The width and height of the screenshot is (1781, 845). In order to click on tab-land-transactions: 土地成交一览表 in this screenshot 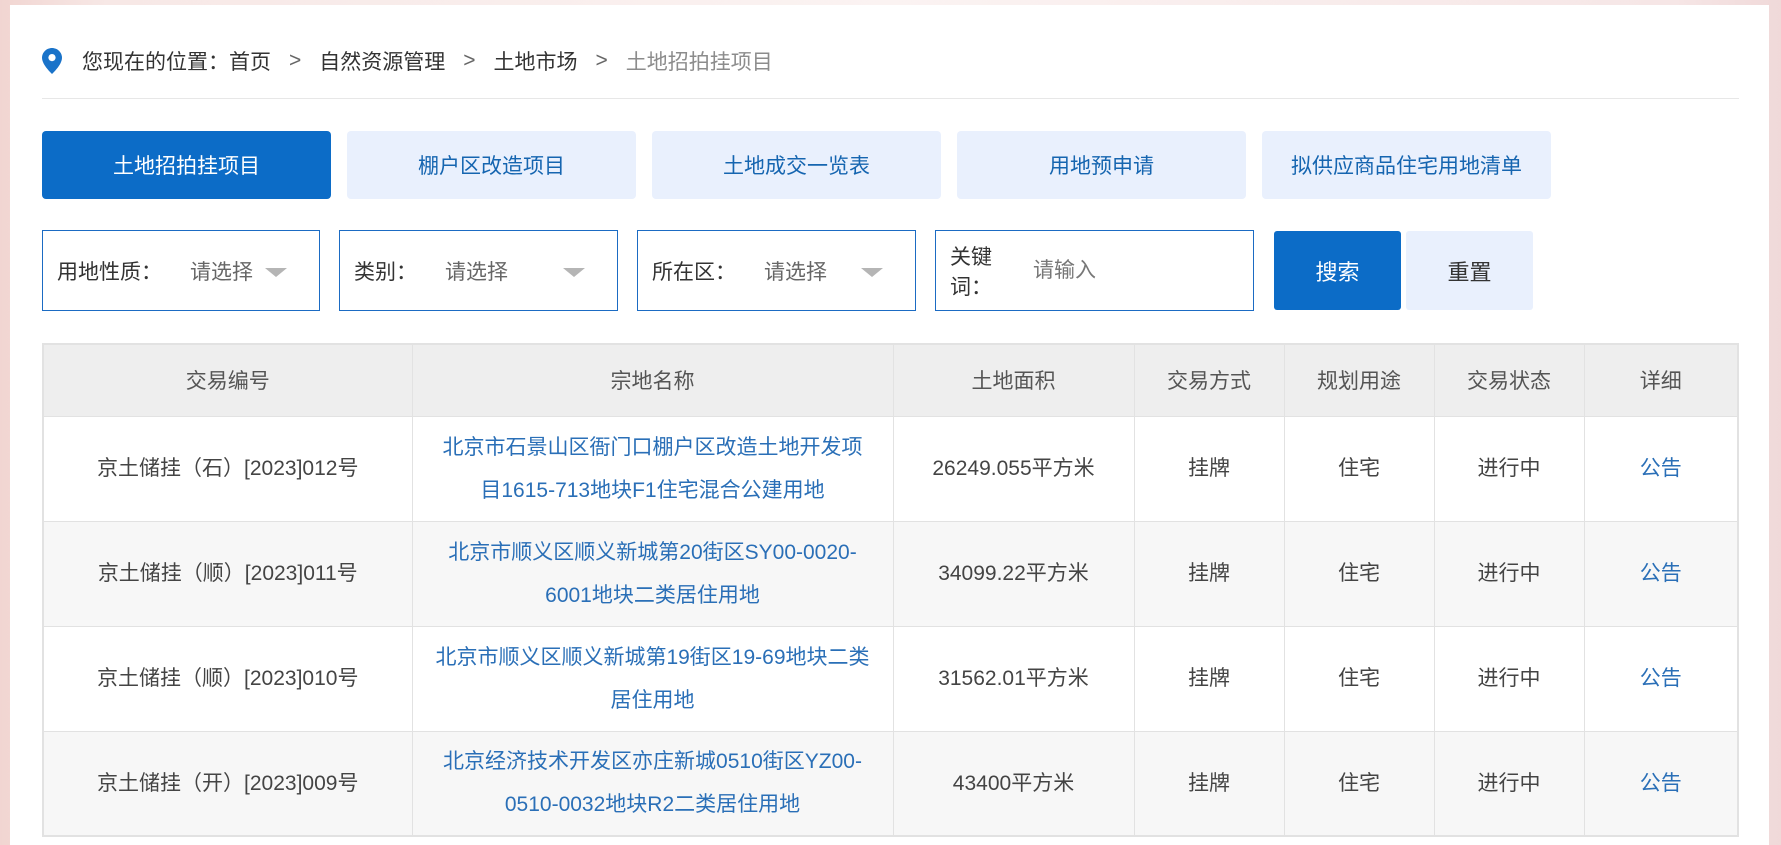, I will do `click(796, 165)`.